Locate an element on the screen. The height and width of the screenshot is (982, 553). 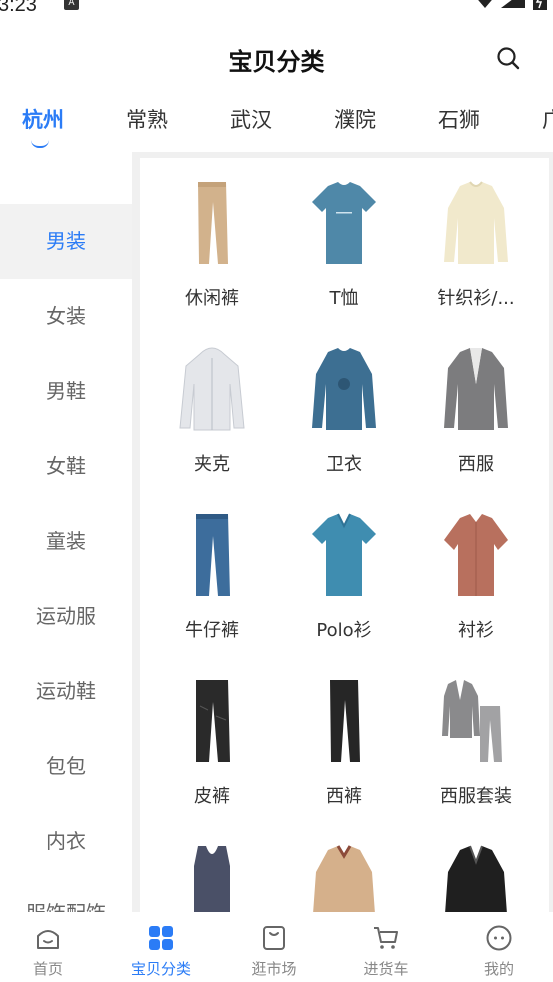
blazer-image is located at coordinates (476, 389).